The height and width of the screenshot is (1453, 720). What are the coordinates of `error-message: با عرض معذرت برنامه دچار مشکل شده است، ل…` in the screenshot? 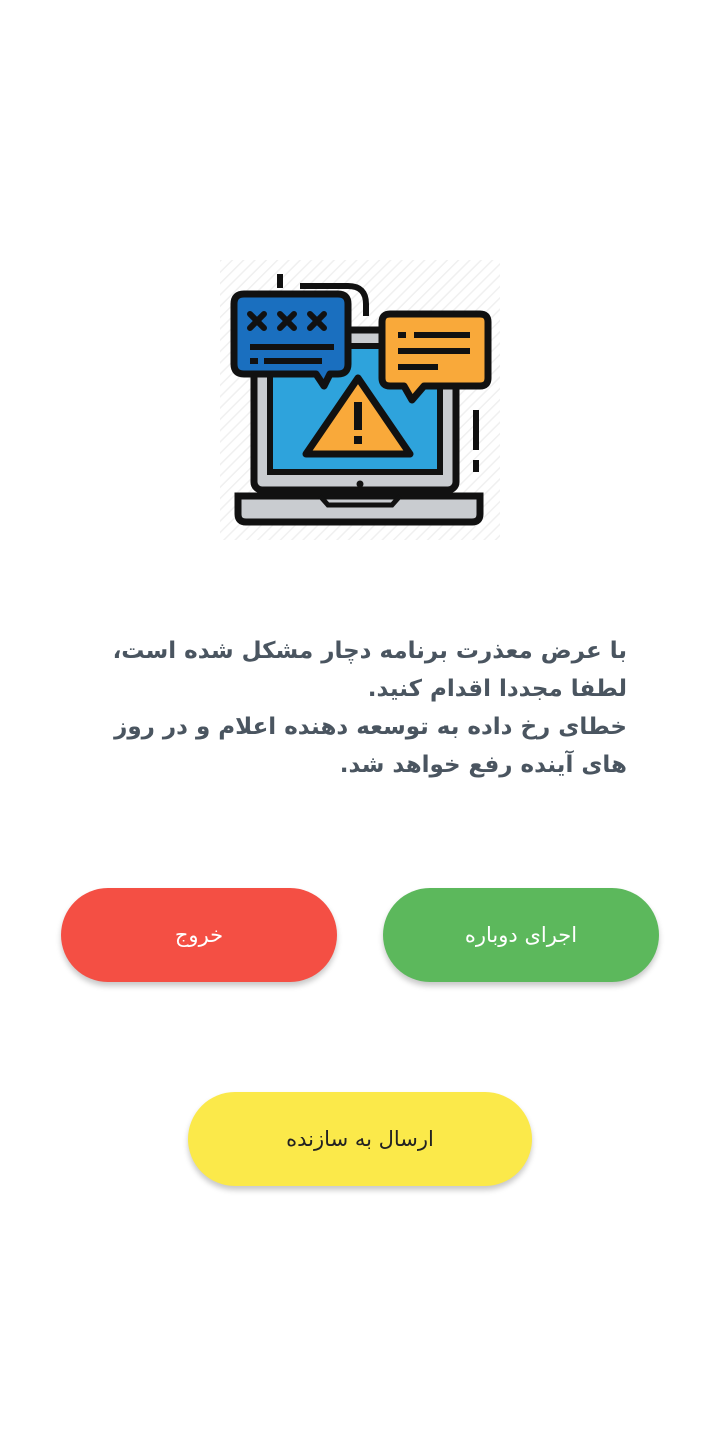 It's located at (361, 708).